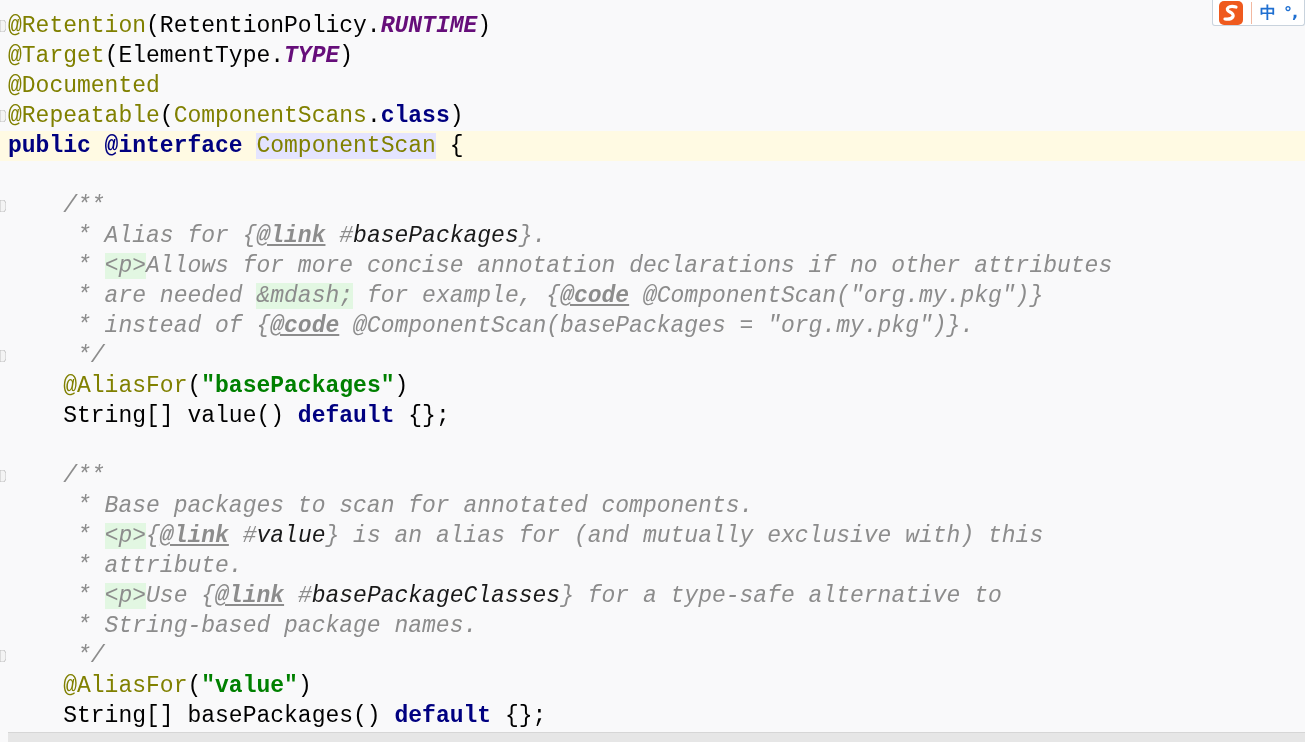 The image size is (1305, 742). Describe the element at coordinates (456, 146) in the screenshot. I see `code-text: {` at that location.